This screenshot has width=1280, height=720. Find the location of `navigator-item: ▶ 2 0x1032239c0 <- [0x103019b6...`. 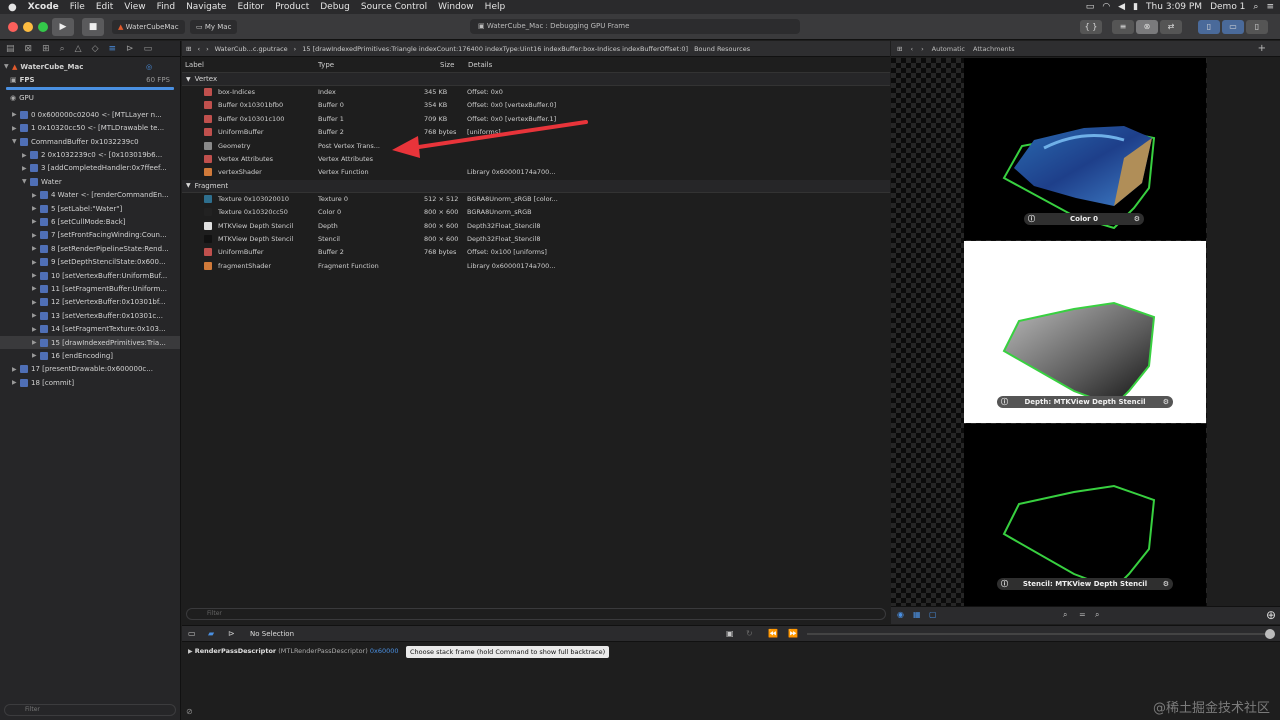

navigator-item: ▶ 2 0x1032239c0 <- [0x103019b6... is located at coordinates (90, 154).